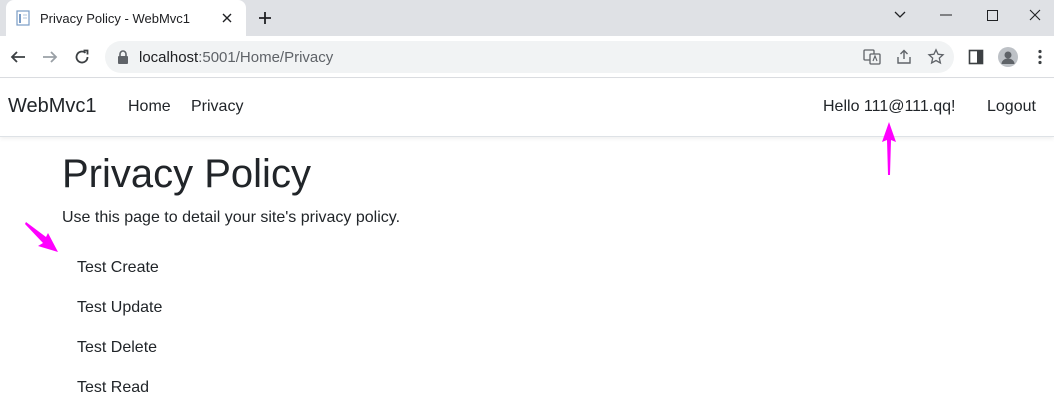 The image size is (1054, 410). I want to click on lock-icon, so click(124, 57).